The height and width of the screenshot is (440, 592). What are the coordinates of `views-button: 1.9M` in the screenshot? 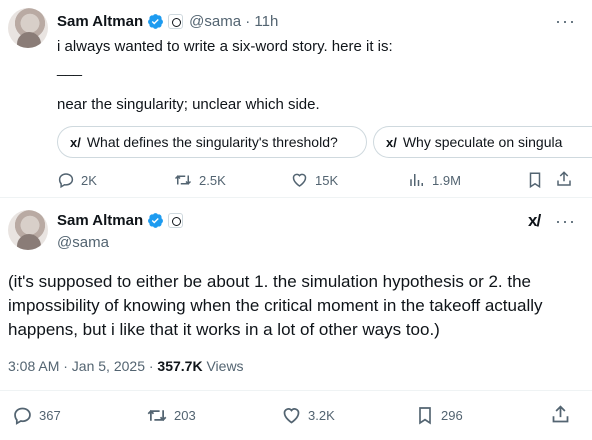 It's located at (434, 180).